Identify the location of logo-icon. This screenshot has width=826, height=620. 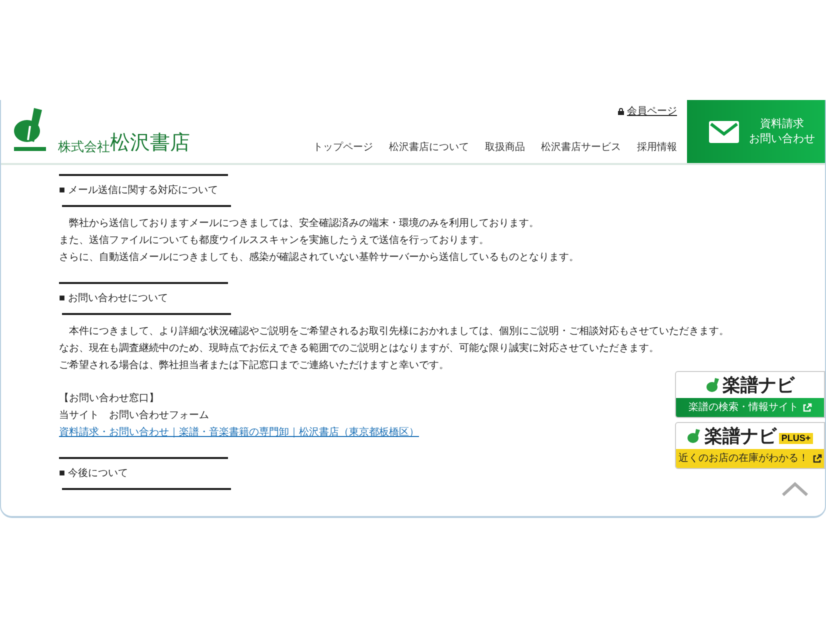
(30, 130).